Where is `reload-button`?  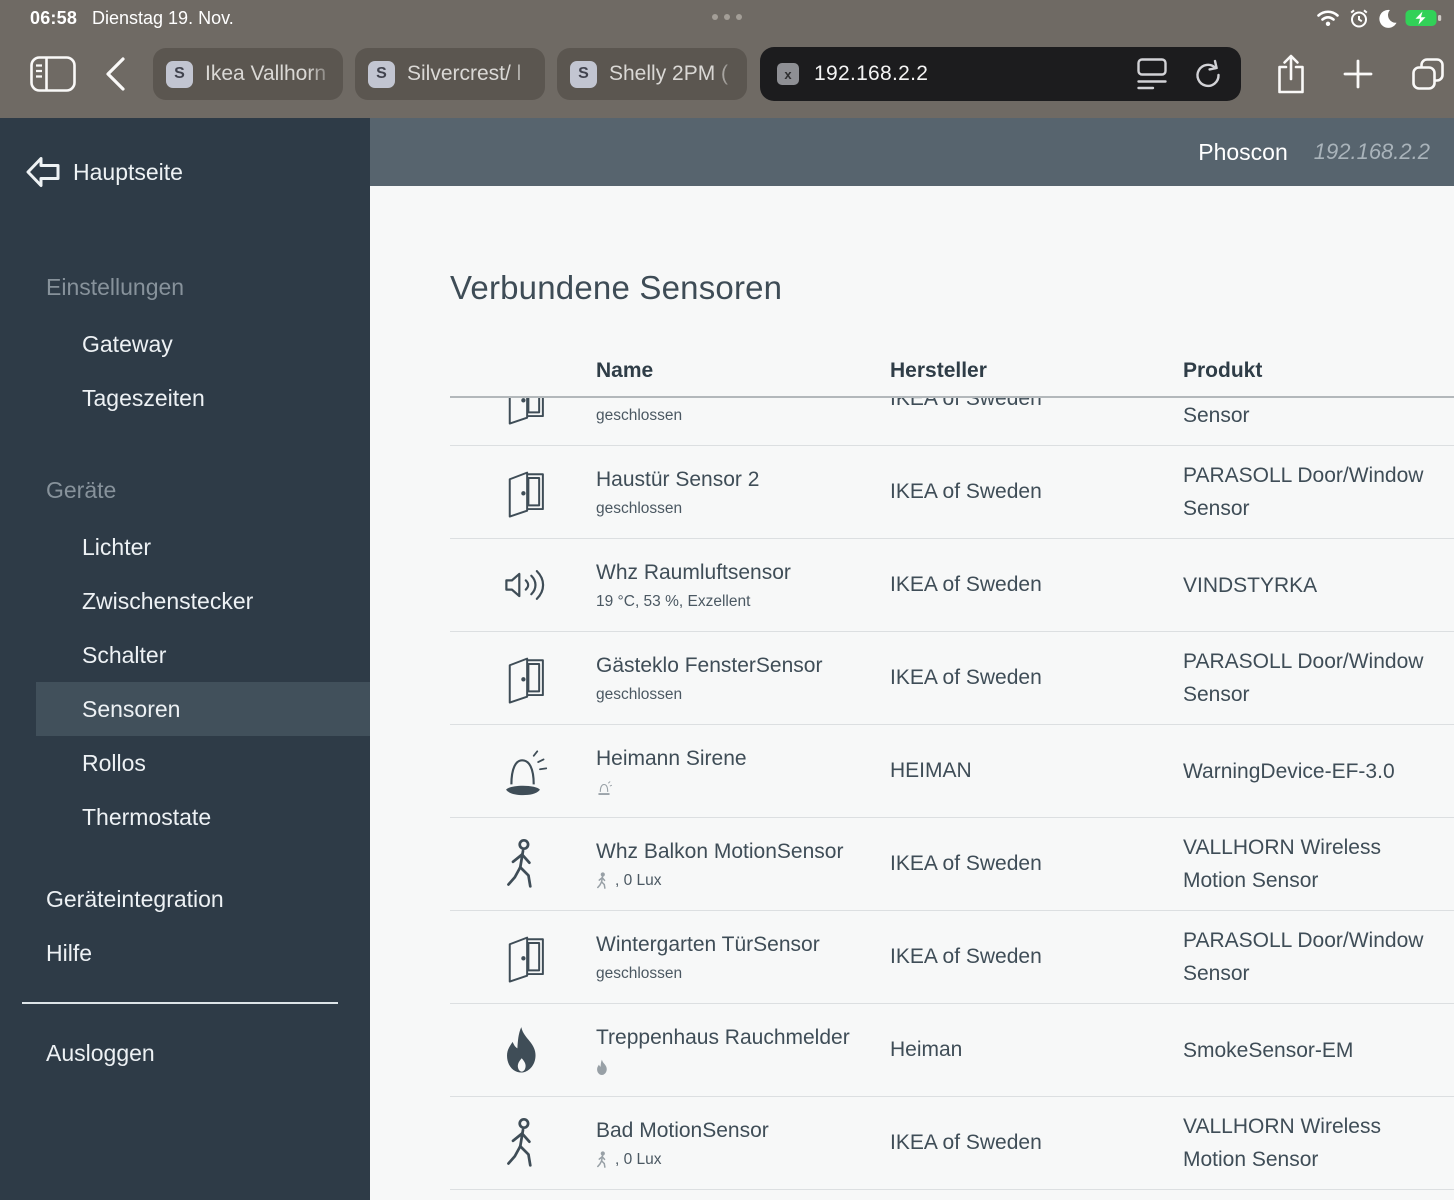
reload-button is located at coordinates (1207, 74).